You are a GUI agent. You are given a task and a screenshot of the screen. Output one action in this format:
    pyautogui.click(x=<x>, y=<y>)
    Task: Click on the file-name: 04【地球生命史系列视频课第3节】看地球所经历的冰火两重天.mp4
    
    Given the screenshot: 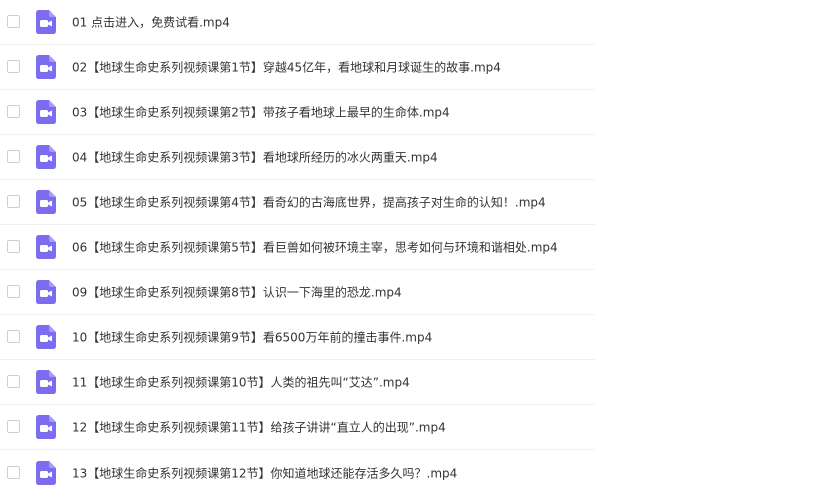 What is the action you would take?
    pyautogui.click(x=255, y=157)
    